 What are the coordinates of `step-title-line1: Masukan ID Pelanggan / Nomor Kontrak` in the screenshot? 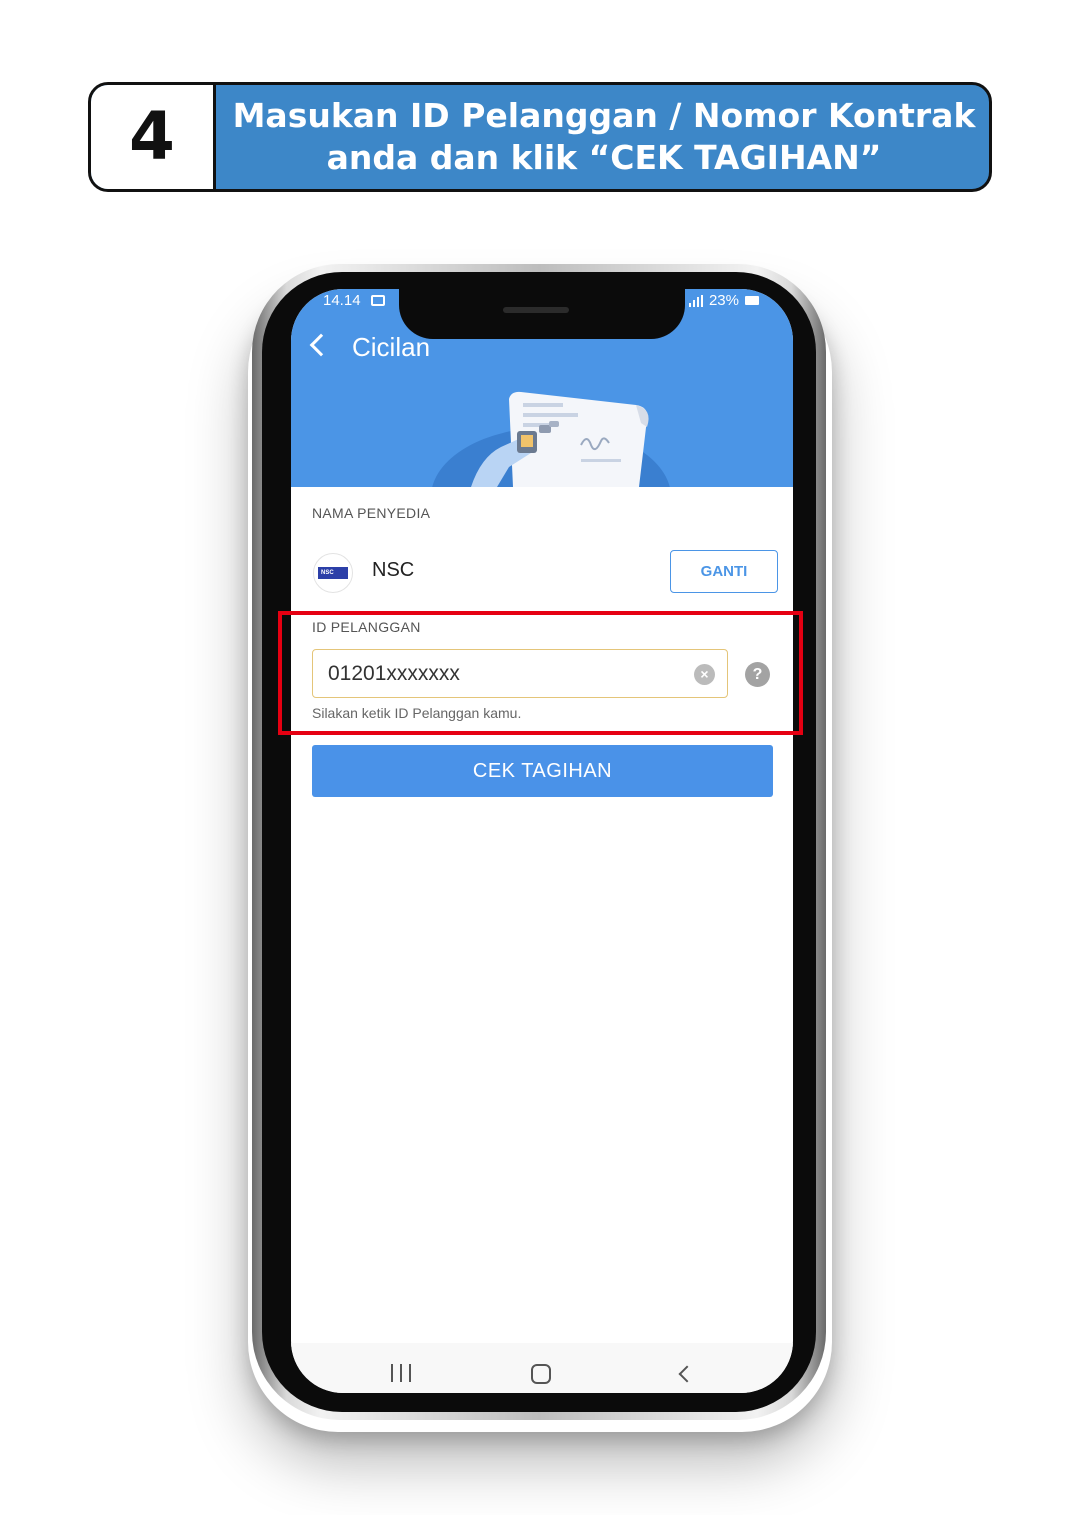 It's located at (604, 115).